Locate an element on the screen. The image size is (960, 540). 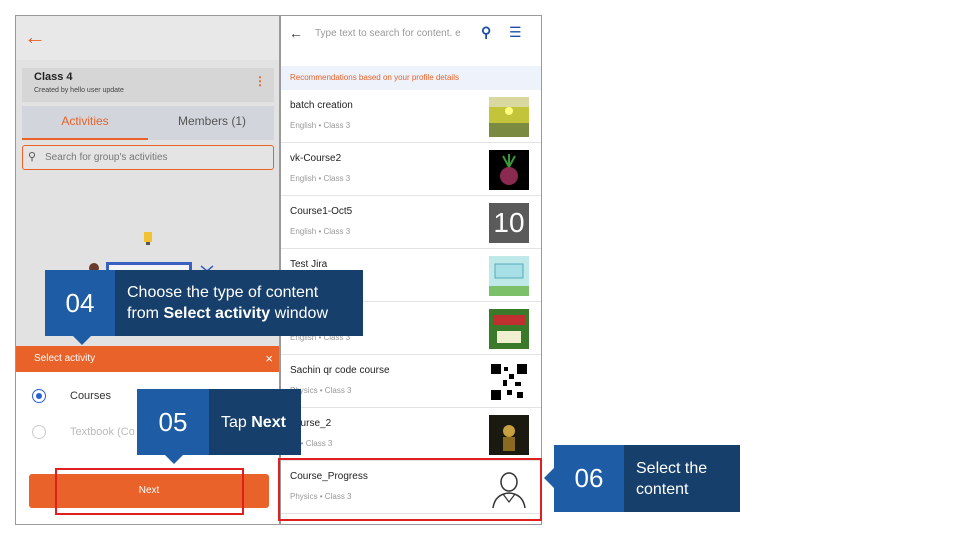
callout-text-bold: Next is located at coordinates (268, 422).